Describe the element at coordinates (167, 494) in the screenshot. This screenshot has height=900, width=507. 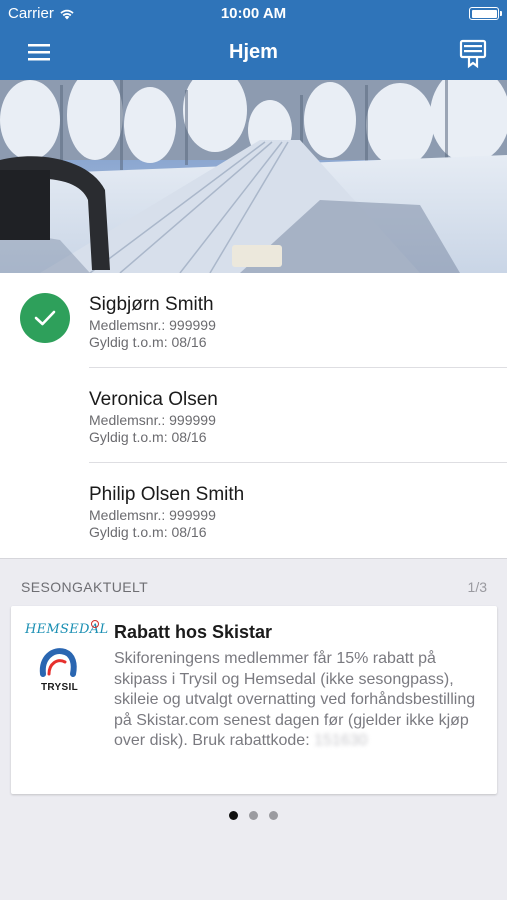
I see `member-name: Philip Olsen Smith` at that location.